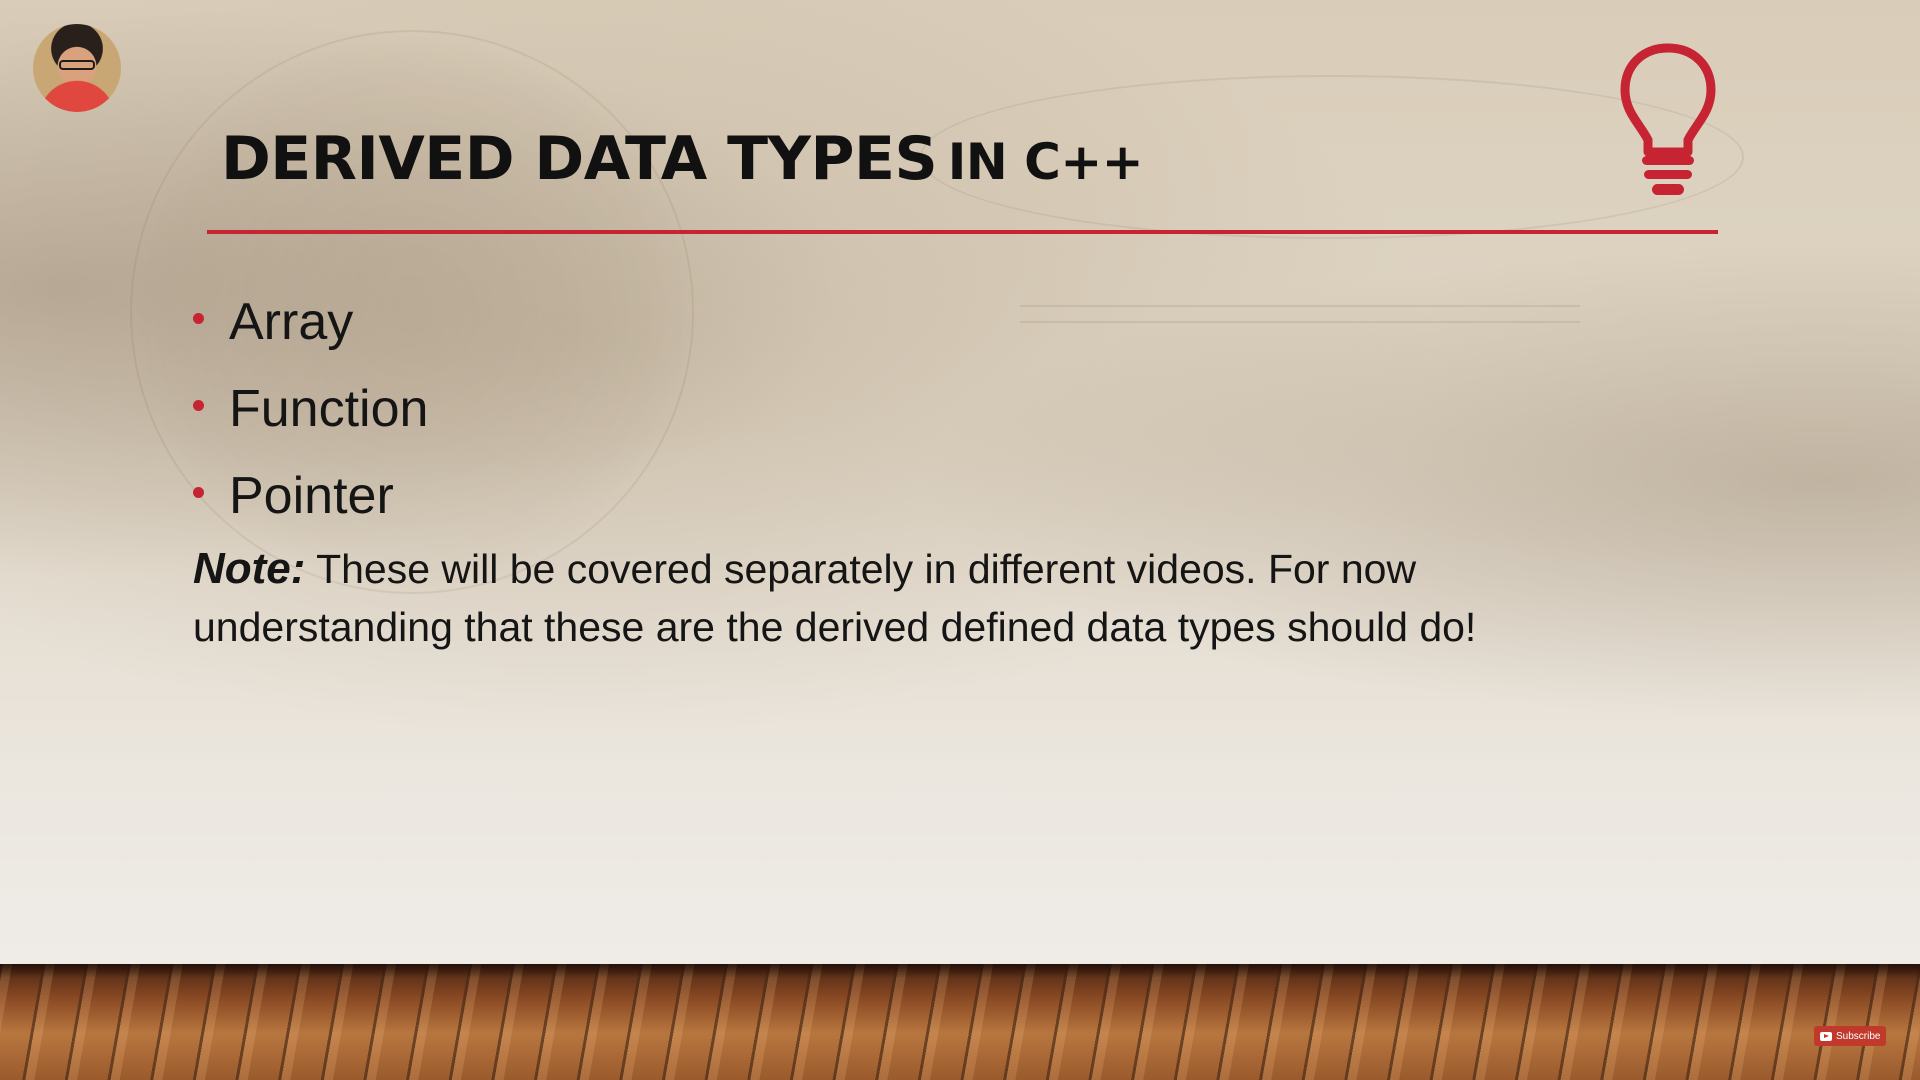 Image resolution: width=1920 pixels, height=1080 pixels. What do you see at coordinates (1300, 314) in the screenshot?
I see `airship-rail-watermark` at bounding box center [1300, 314].